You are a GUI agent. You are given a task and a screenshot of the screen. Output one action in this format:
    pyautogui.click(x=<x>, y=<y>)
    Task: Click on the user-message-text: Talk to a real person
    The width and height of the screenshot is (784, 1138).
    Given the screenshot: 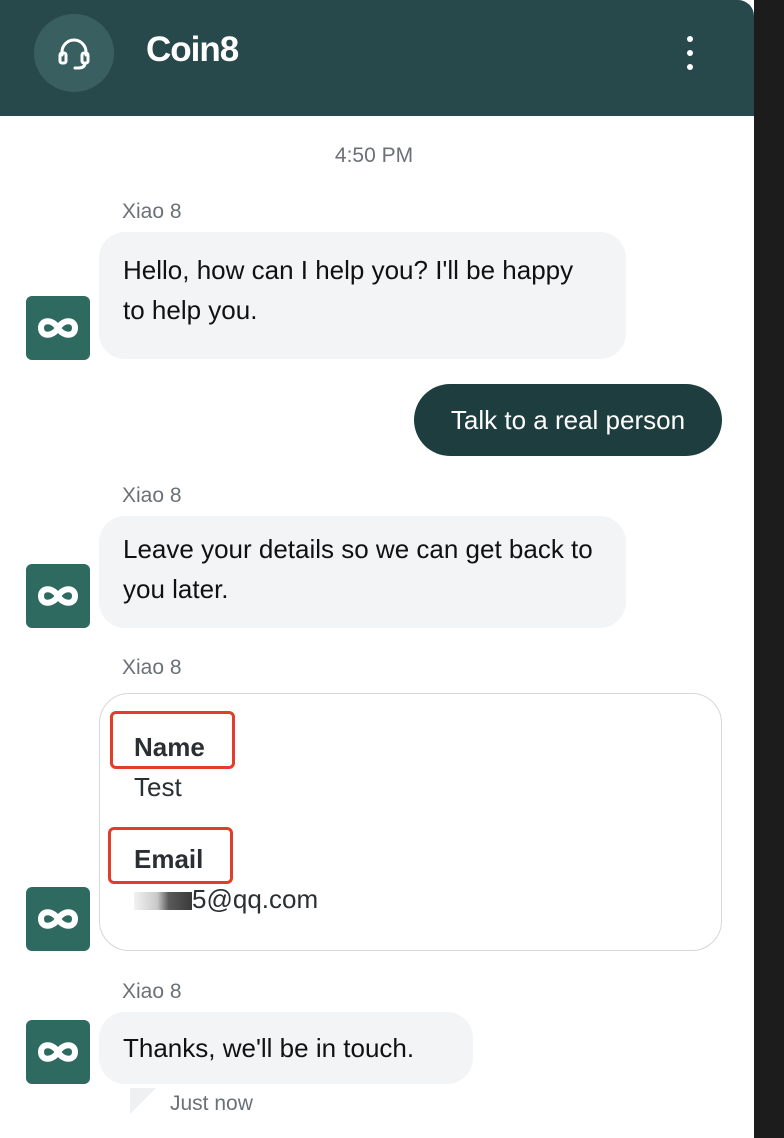 What is the action you would take?
    pyautogui.click(x=568, y=419)
    